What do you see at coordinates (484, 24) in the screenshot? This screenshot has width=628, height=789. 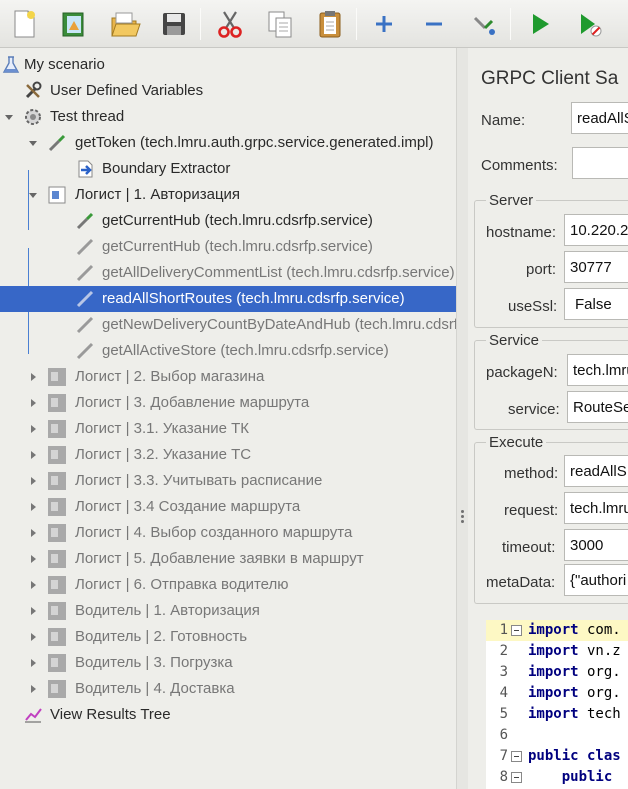 I see `toggle-icon` at bounding box center [484, 24].